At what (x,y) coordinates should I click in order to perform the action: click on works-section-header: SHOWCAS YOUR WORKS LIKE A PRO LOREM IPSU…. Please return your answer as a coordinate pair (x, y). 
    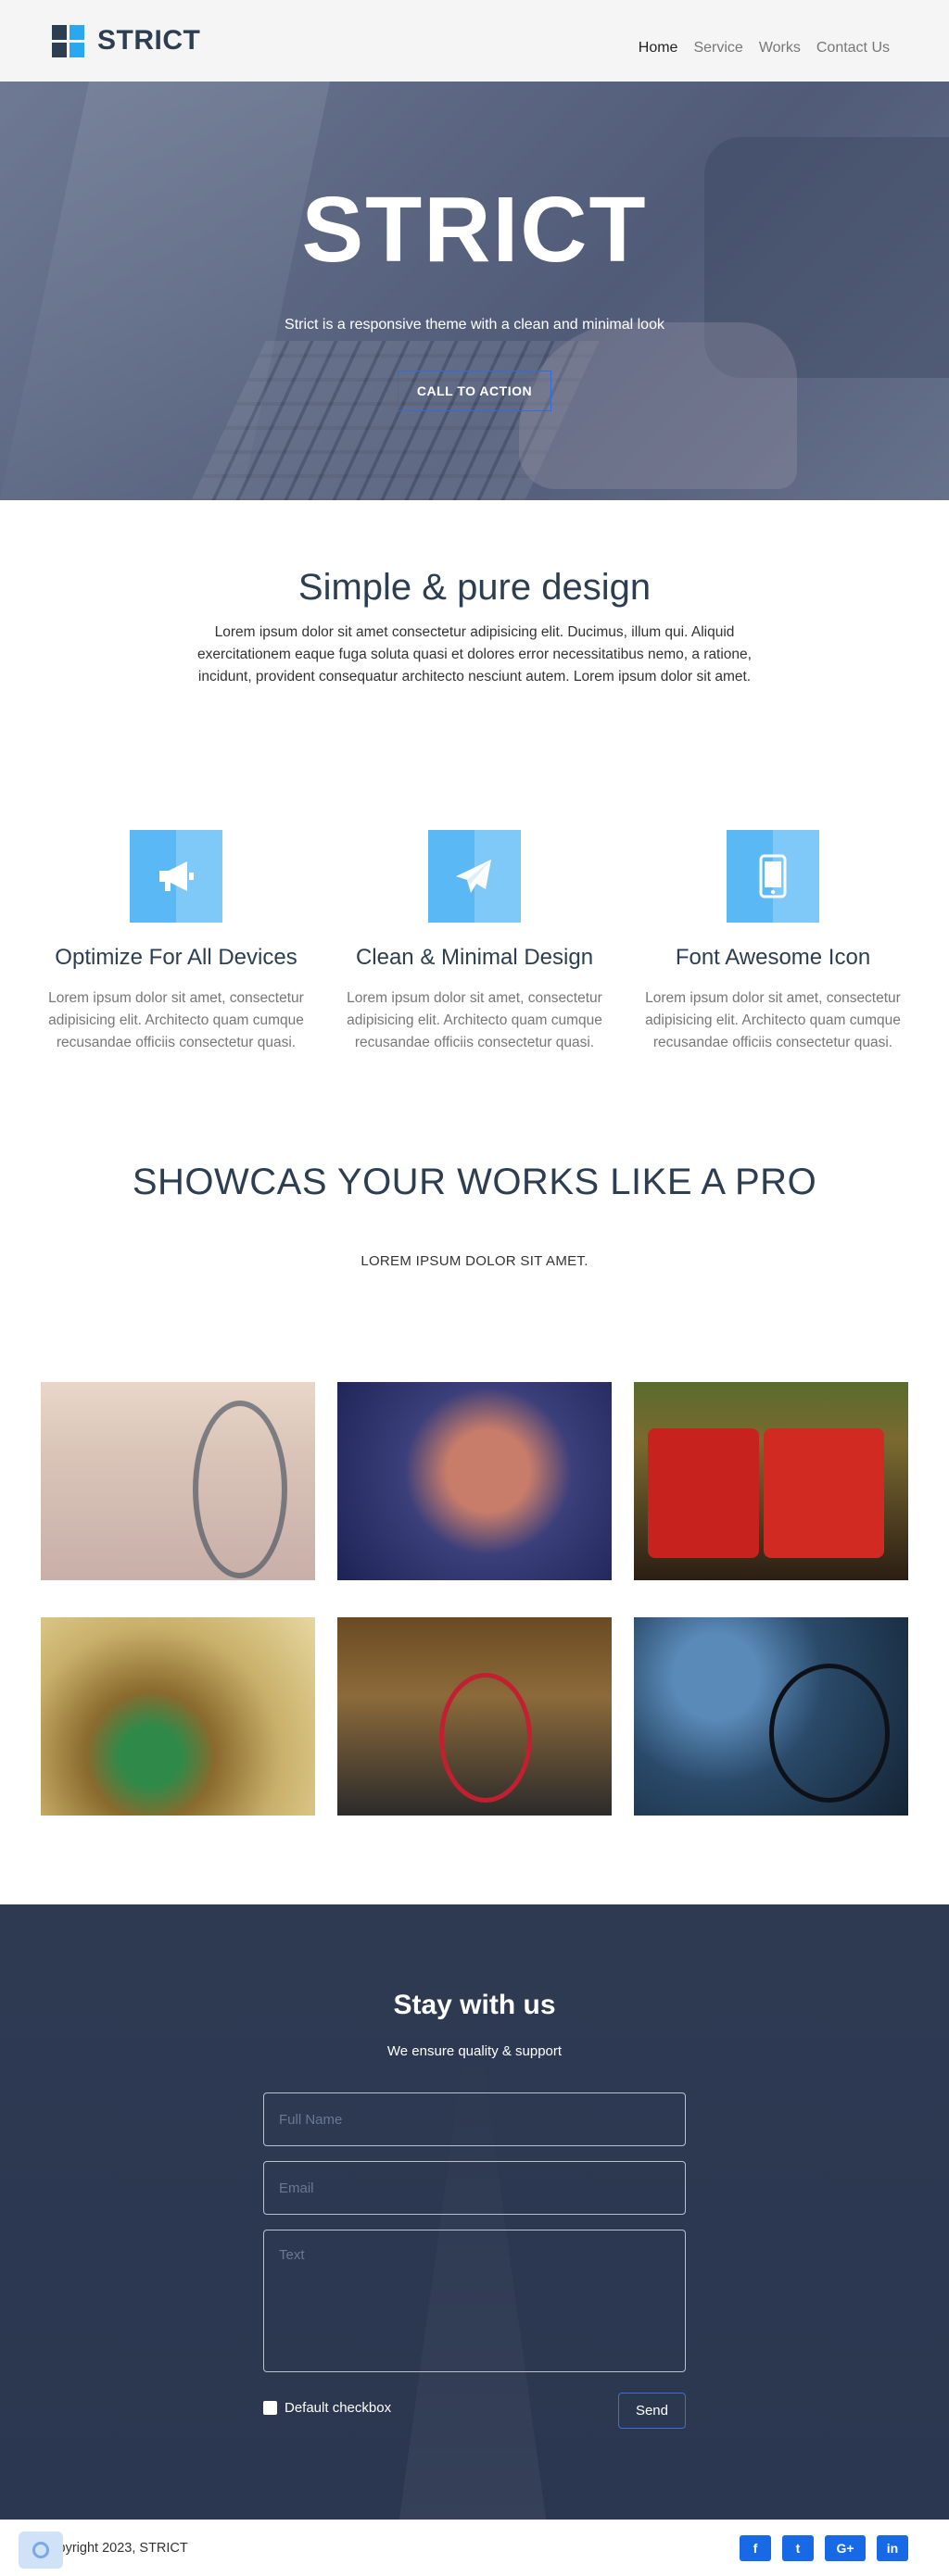
    Looking at the image, I should click on (474, 1269).